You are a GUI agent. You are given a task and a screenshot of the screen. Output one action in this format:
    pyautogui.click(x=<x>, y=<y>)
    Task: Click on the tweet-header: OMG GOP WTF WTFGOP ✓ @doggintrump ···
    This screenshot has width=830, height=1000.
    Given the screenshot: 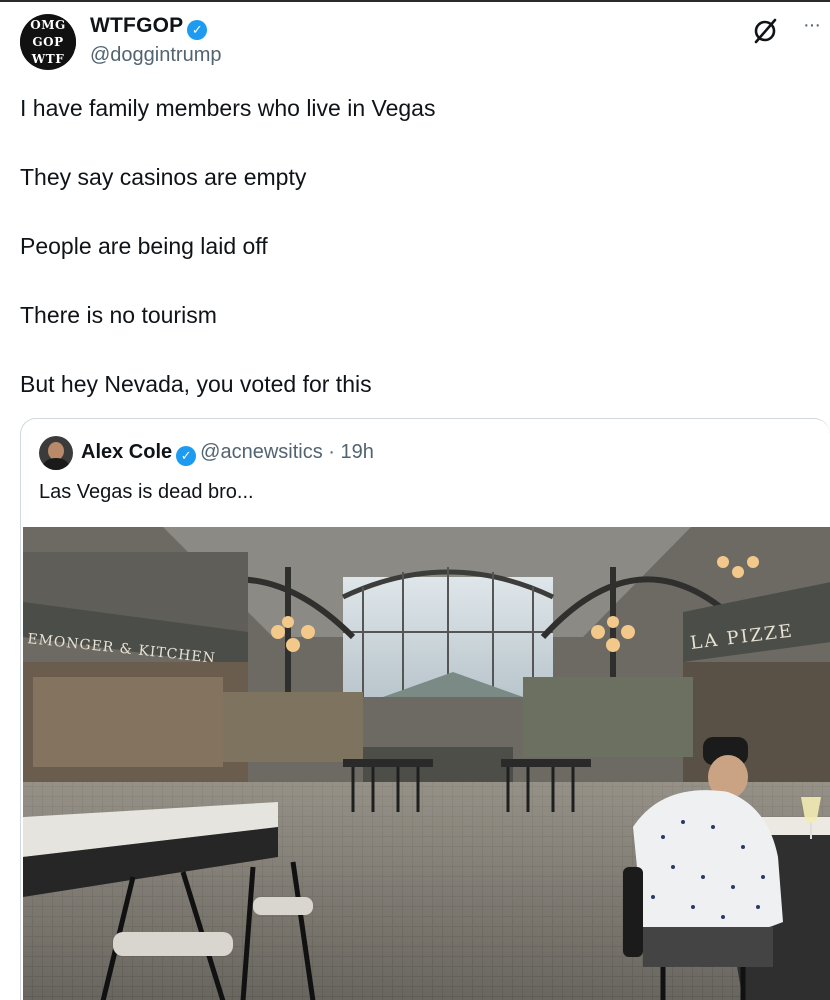 What is the action you would take?
    pyautogui.click(x=420, y=42)
    